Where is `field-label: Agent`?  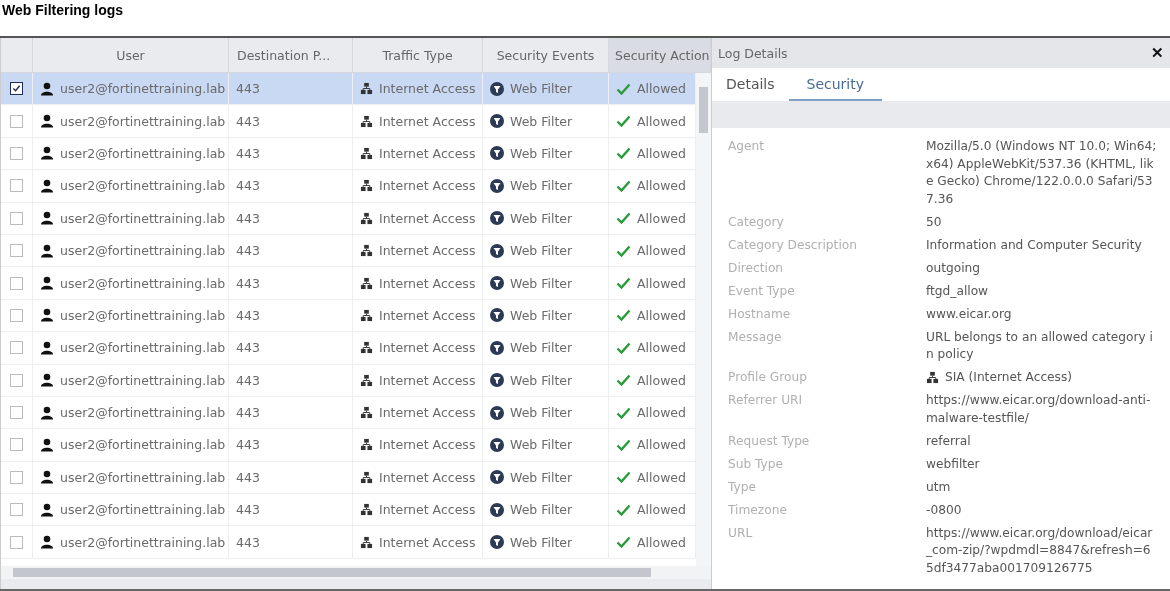
field-label: Agent is located at coordinates (747, 146).